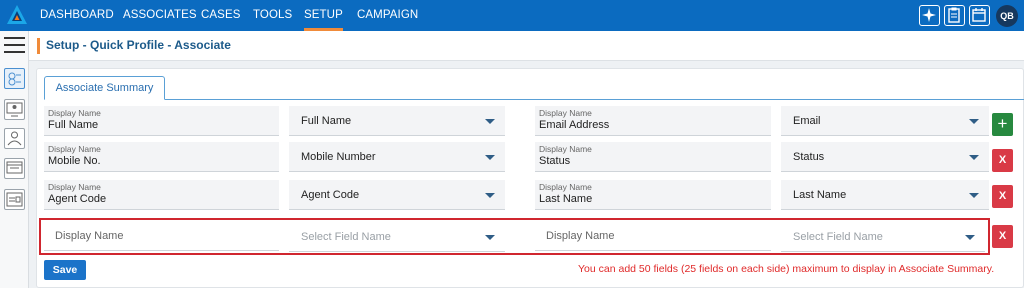 The width and height of the screenshot is (1024, 288). I want to click on field-name-value: Email, so click(807, 121).